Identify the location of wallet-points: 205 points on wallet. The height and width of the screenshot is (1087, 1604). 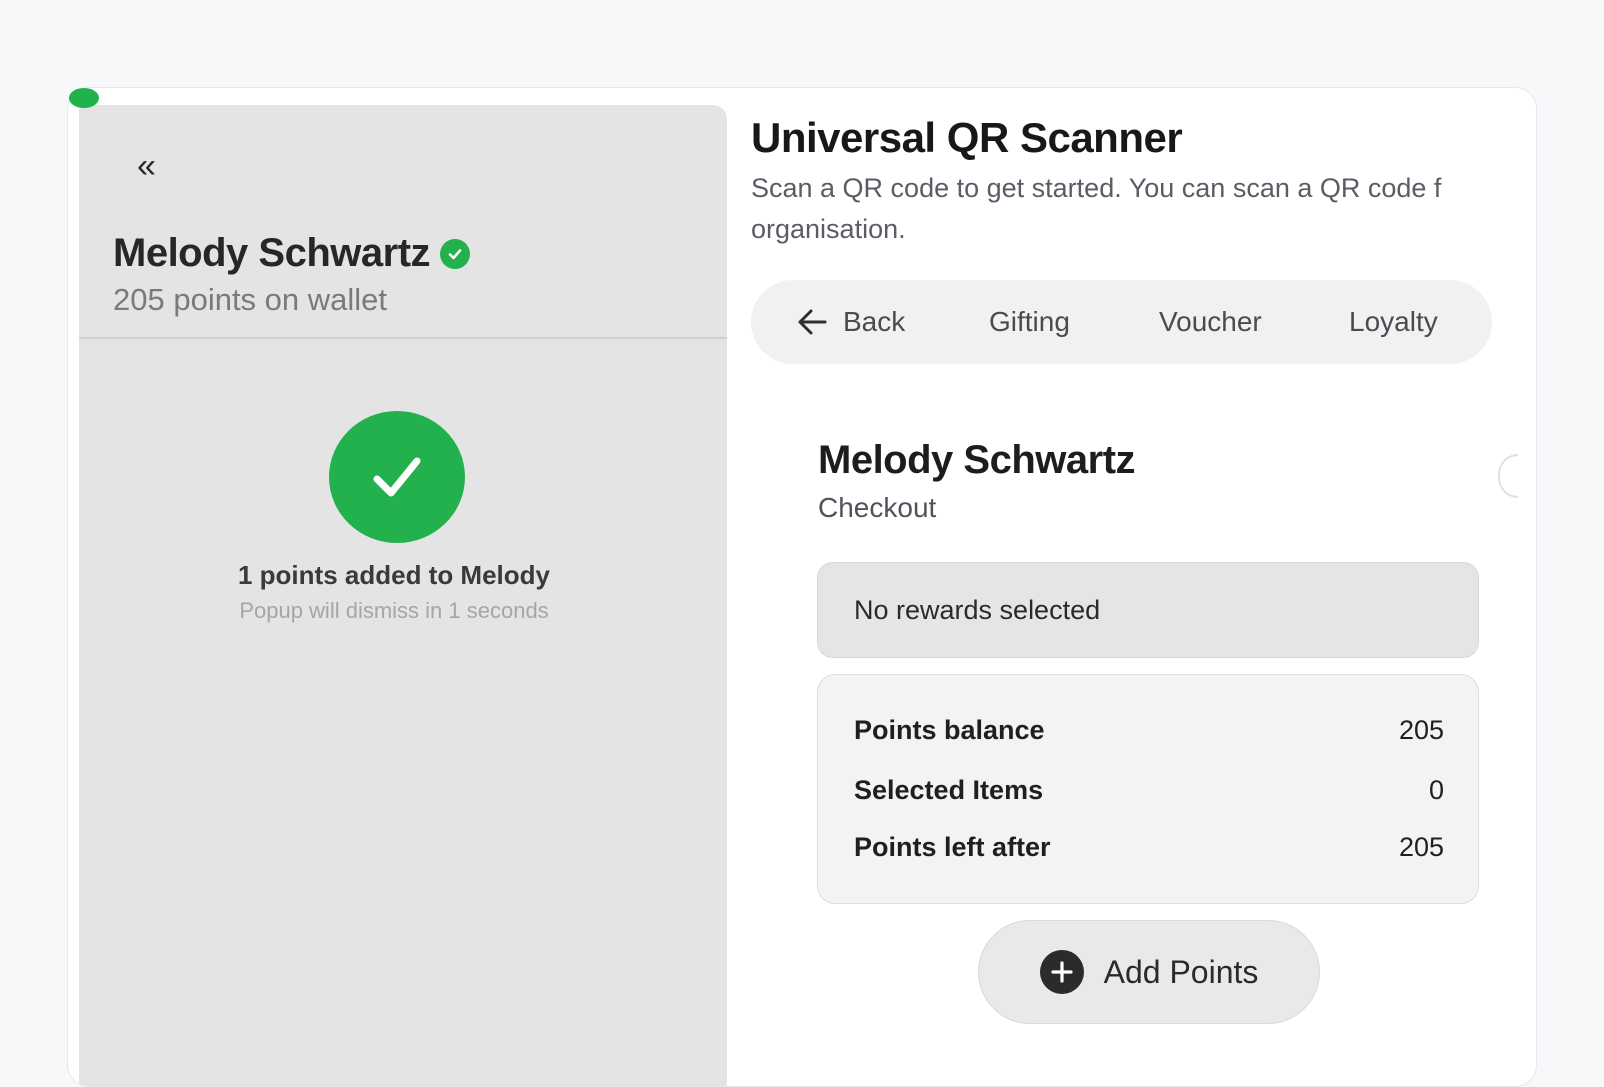
(250, 299).